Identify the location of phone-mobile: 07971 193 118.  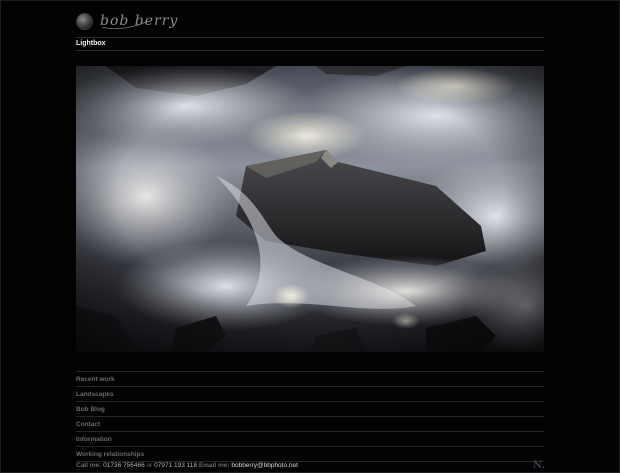
(175, 465).